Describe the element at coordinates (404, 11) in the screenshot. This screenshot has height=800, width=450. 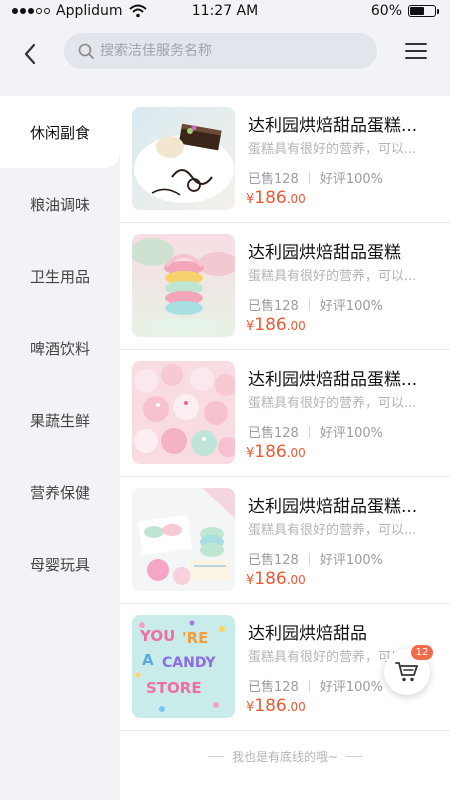
I see `status-right: 60%` at that location.